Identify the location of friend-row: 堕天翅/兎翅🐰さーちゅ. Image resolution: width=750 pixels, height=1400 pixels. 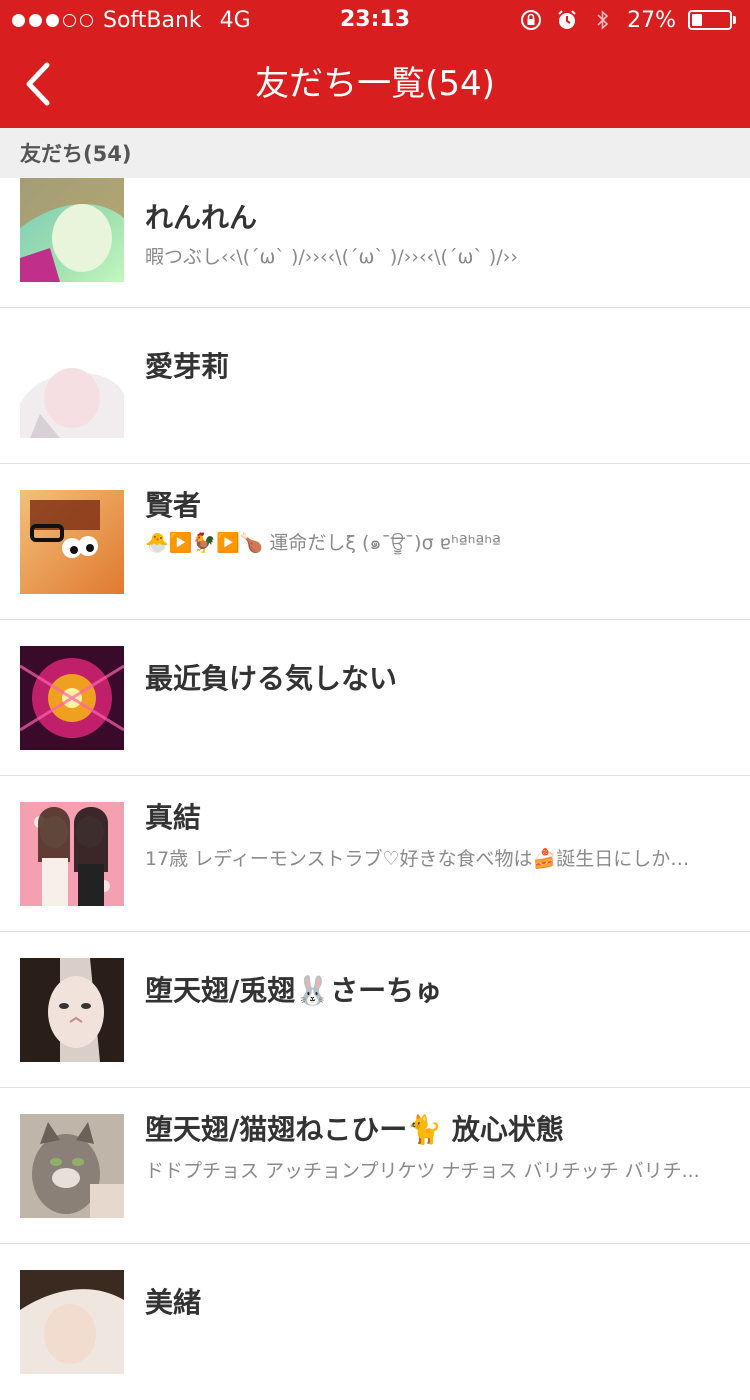
(375, 1010).